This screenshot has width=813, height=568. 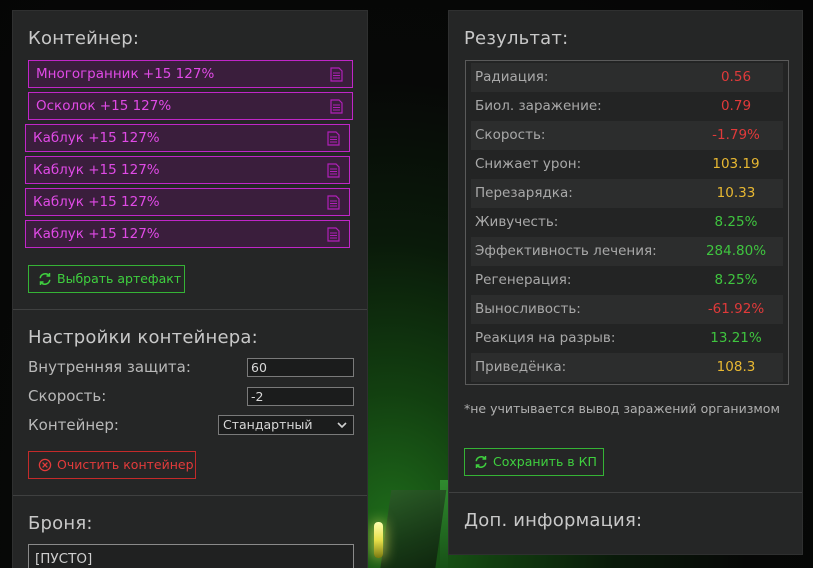 I want to click on save-to-kp-label: Сохранить в КП, so click(x=545, y=461).